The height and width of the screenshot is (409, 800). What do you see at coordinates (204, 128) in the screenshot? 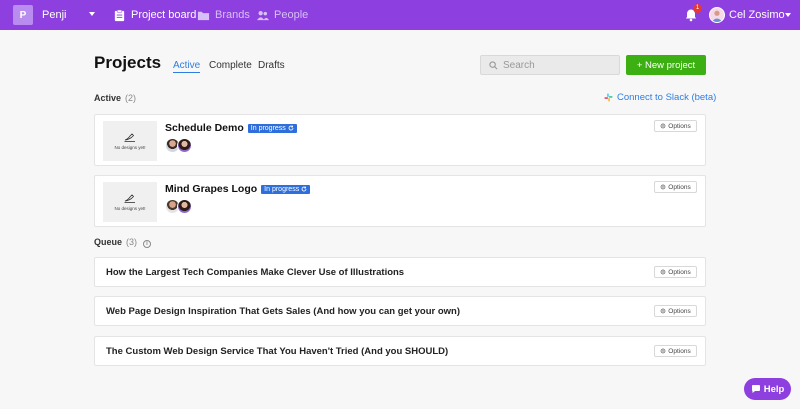
I see `project-title: Schedule Demo` at bounding box center [204, 128].